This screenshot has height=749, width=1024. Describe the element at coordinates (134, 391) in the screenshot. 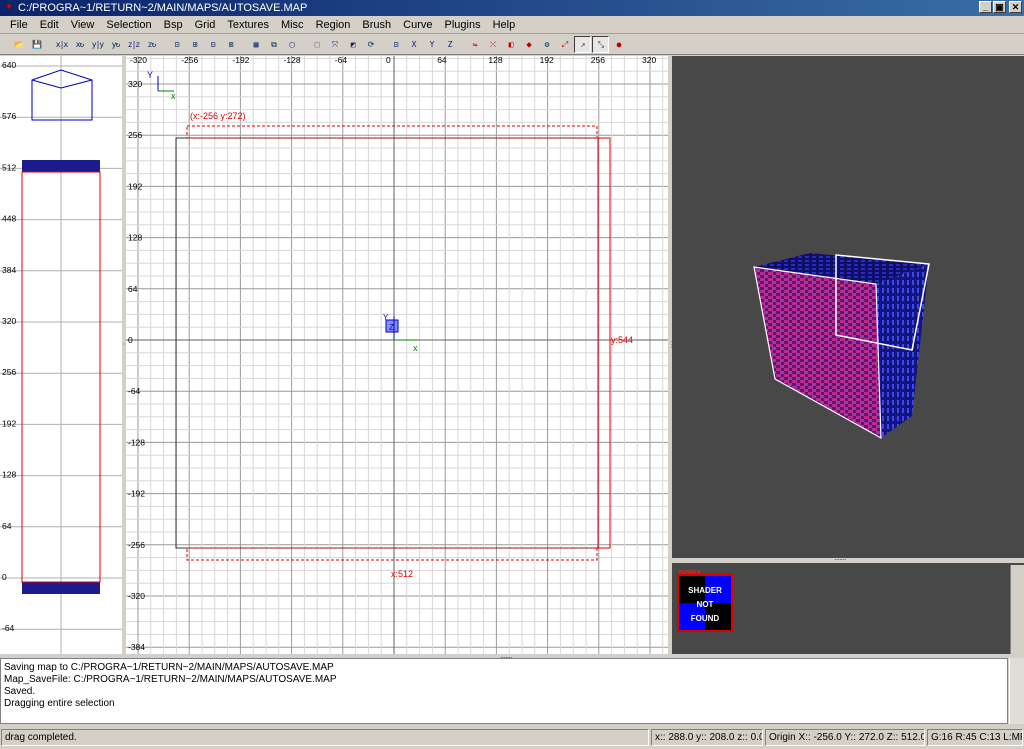

I see `y-tick-label: -64` at that location.